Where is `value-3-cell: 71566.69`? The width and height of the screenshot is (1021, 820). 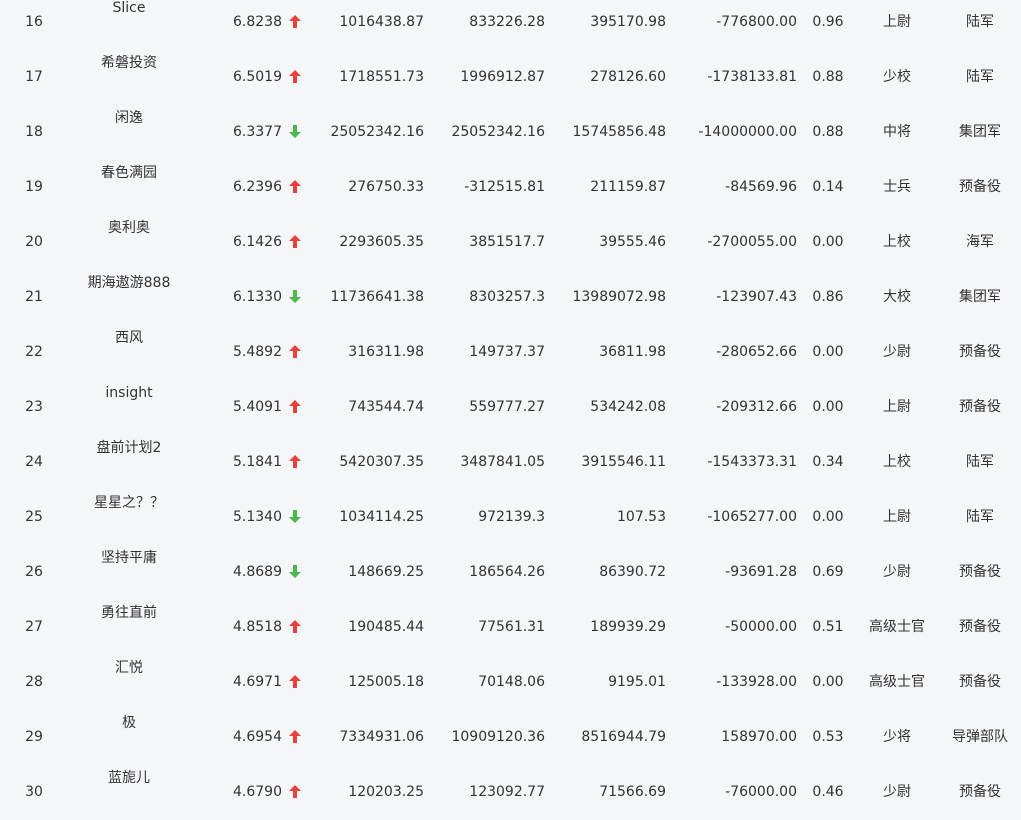
value-3-cell: 71566.69 is located at coordinates (632, 792).